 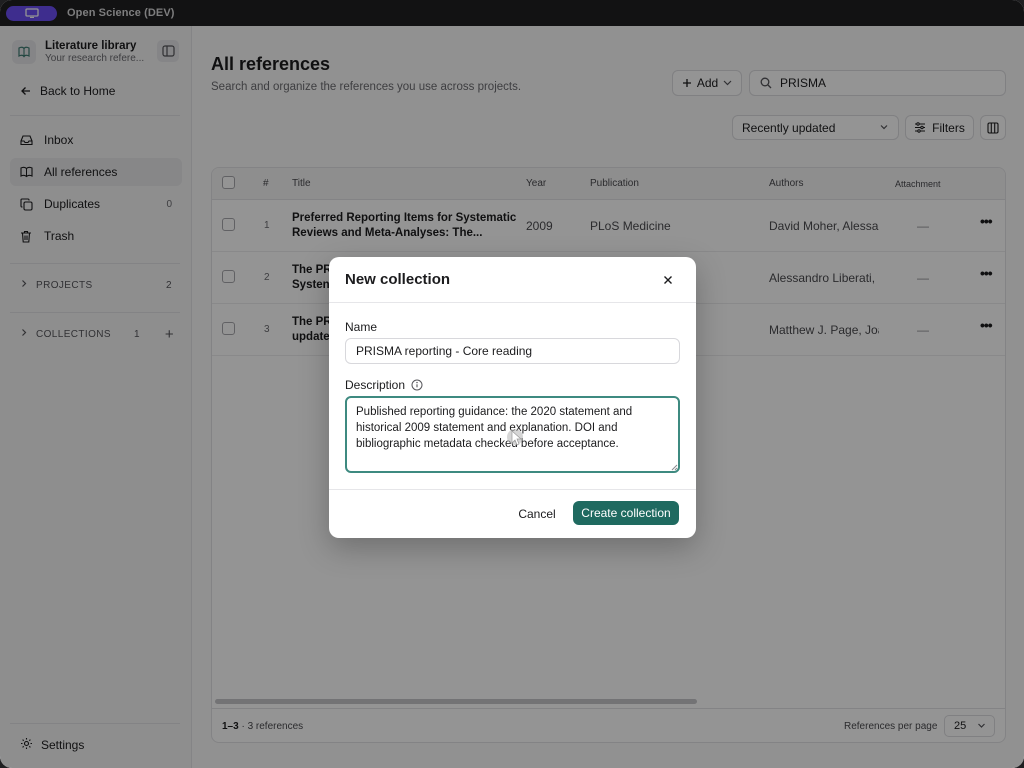 I want to click on close-icon, so click(x=668, y=280).